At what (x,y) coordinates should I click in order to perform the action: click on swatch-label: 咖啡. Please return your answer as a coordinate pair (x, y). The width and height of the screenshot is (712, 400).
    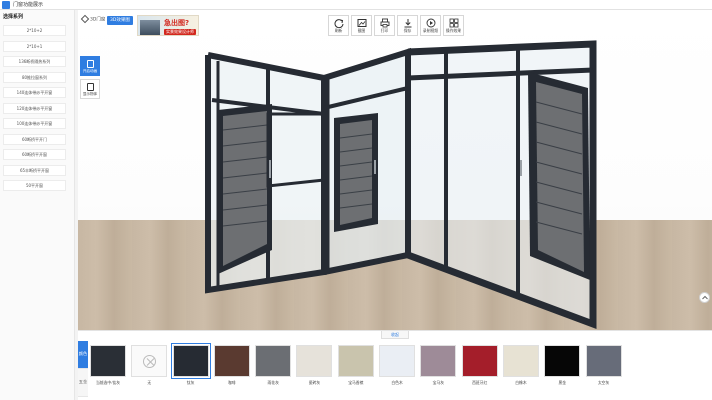
    Looking at the image, I should click on (232, 382).